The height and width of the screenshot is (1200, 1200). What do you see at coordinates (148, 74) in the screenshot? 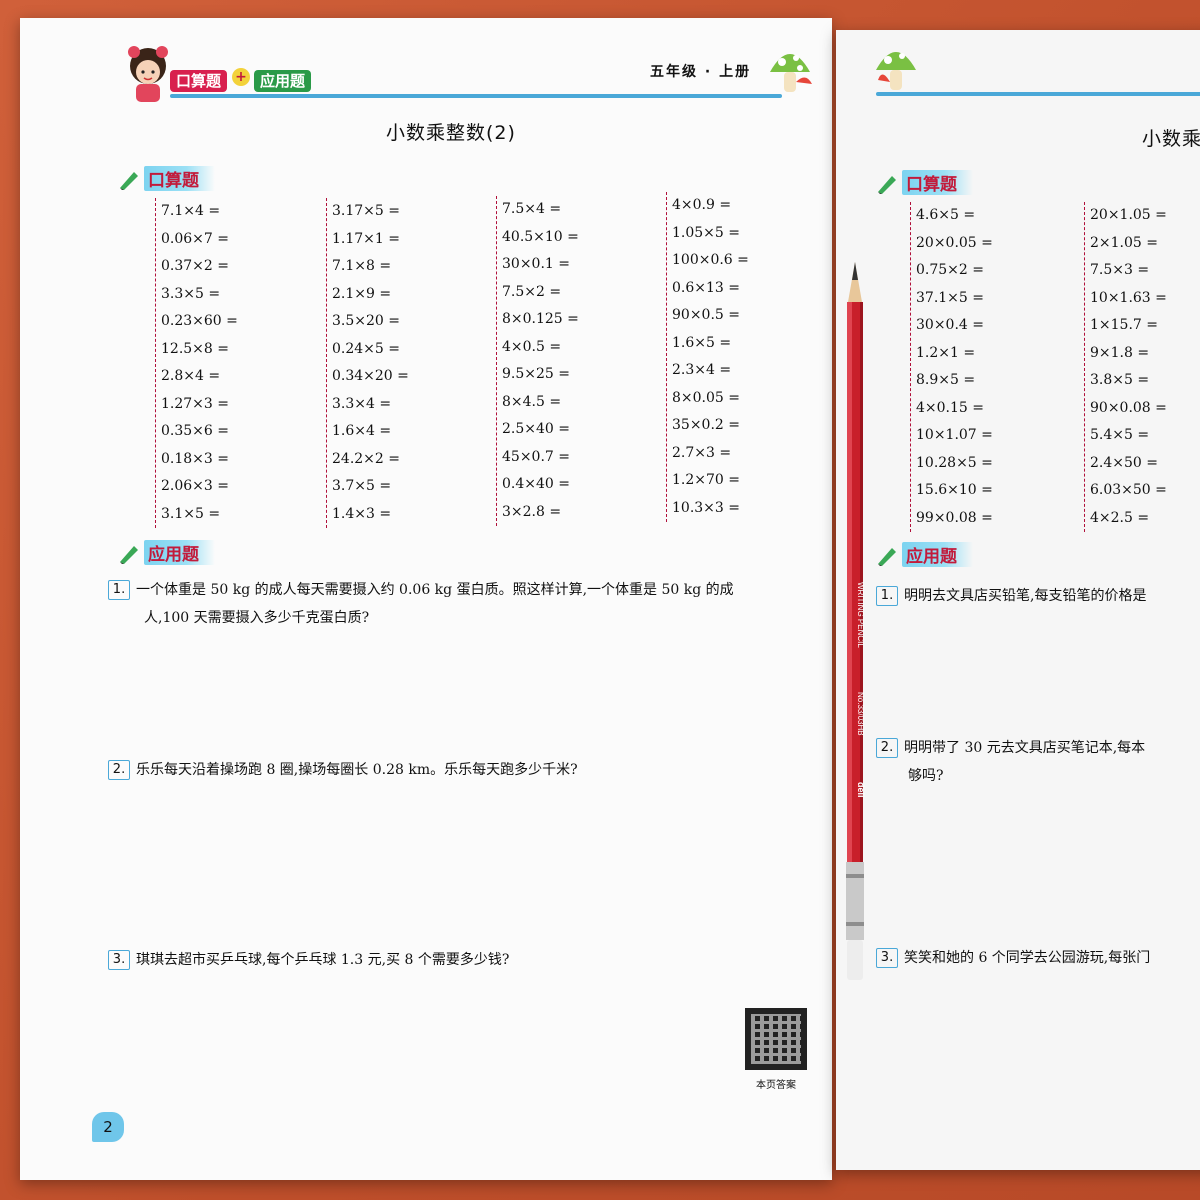
I see `girl-mascot-icon` at bounding box center [148, 74].